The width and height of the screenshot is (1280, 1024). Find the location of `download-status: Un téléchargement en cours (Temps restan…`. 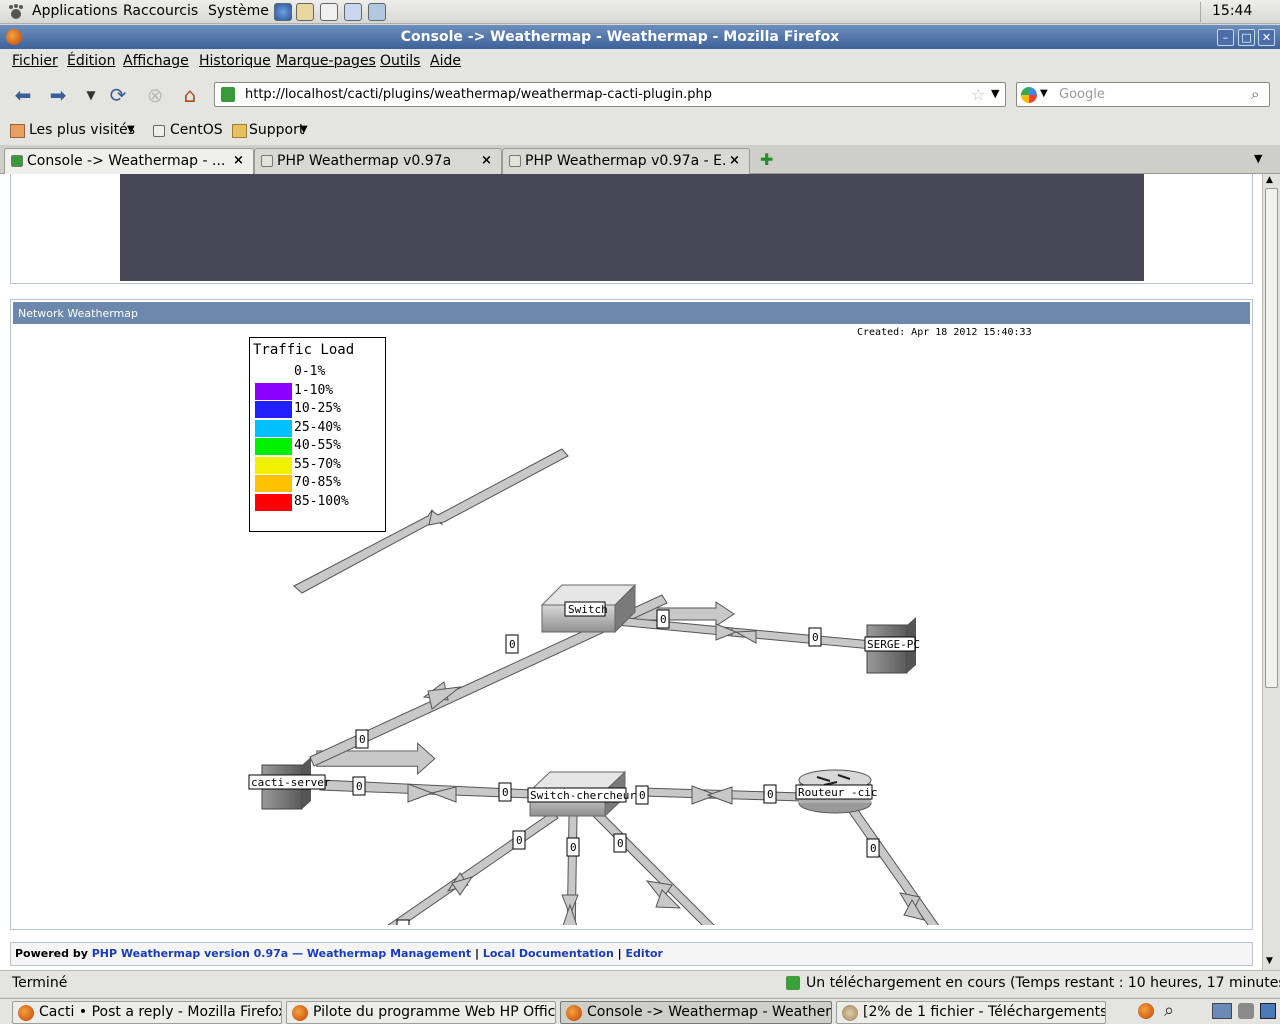

download-status: Un téléchargement en cours (Temps restan… is located at coordinates (1043, 983).